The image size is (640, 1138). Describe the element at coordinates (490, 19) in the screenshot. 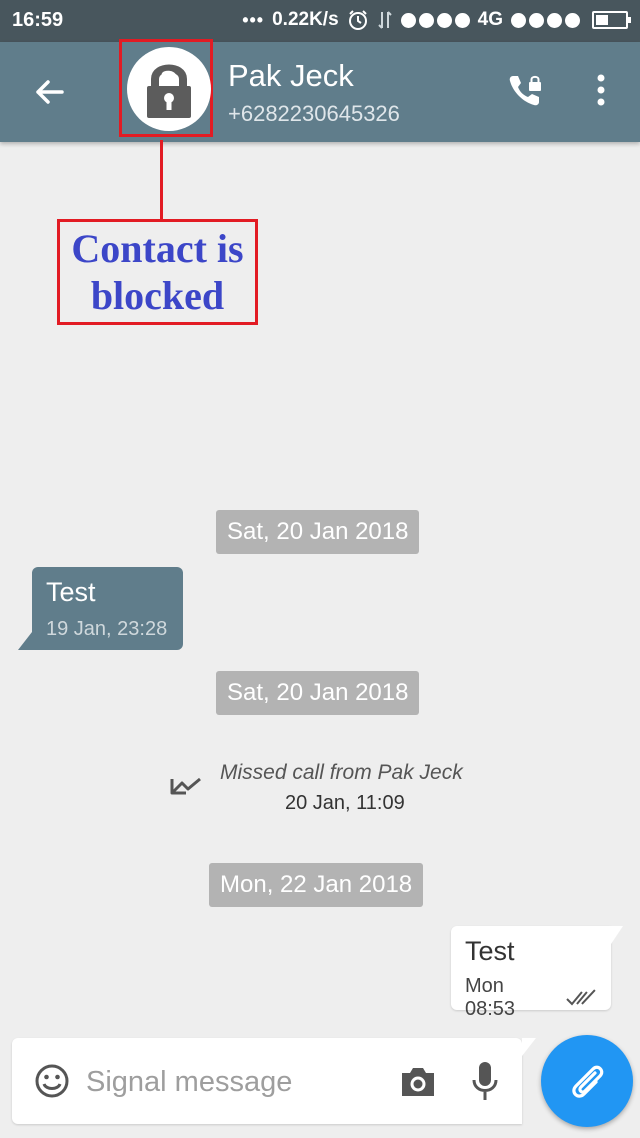

I see `network-type: 4G` at that location.